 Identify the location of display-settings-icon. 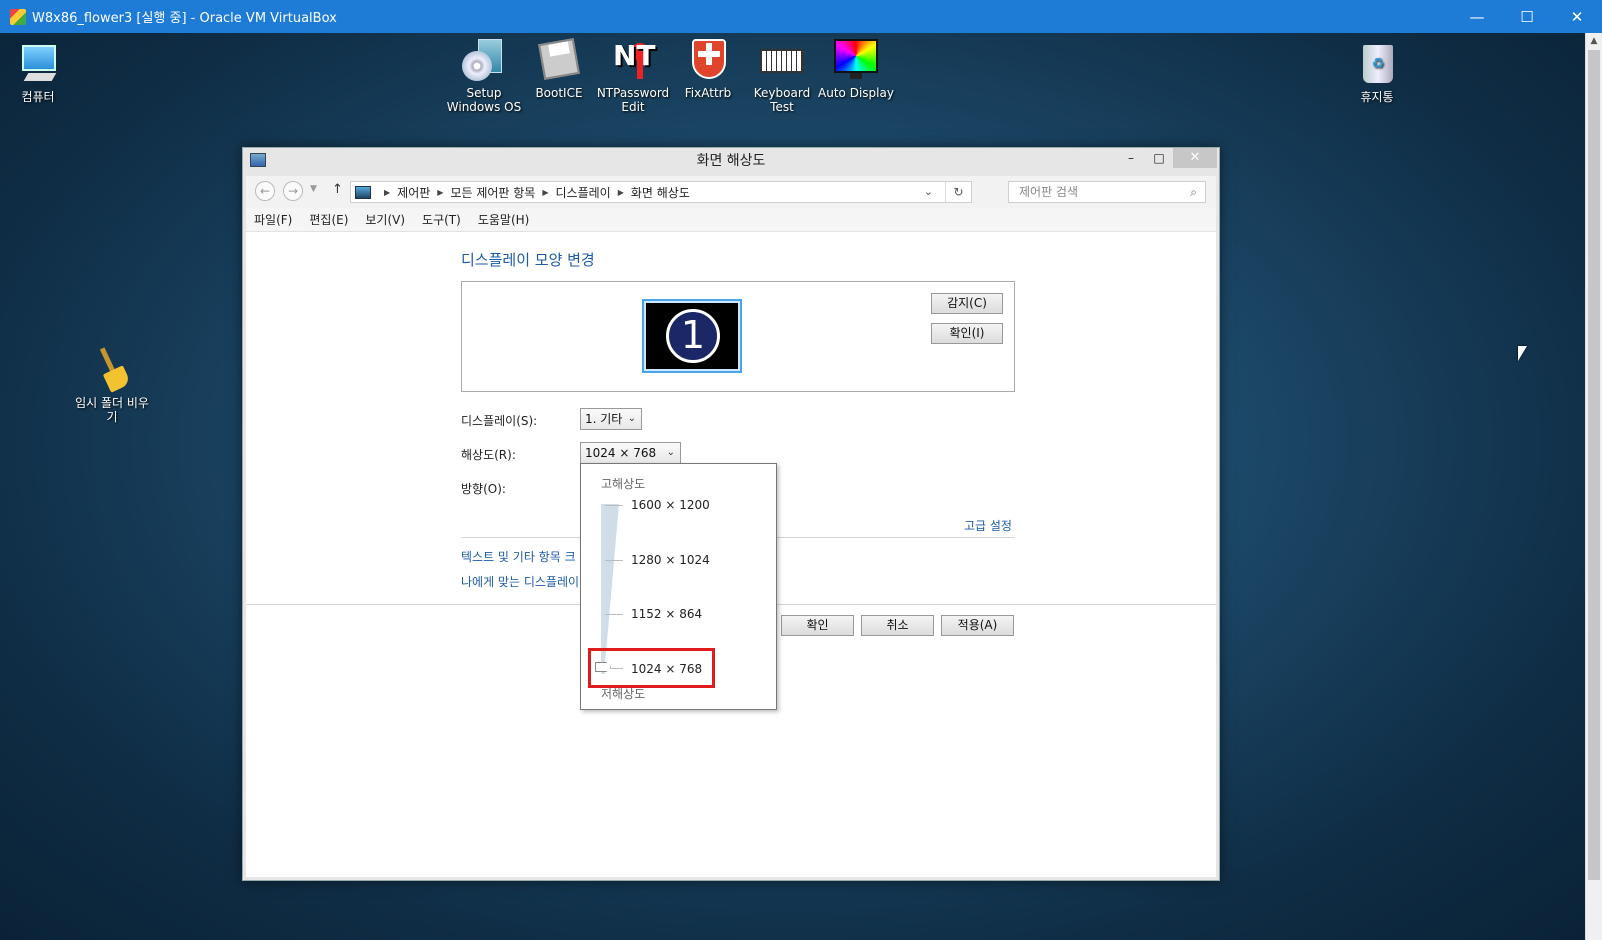
(258, 160).